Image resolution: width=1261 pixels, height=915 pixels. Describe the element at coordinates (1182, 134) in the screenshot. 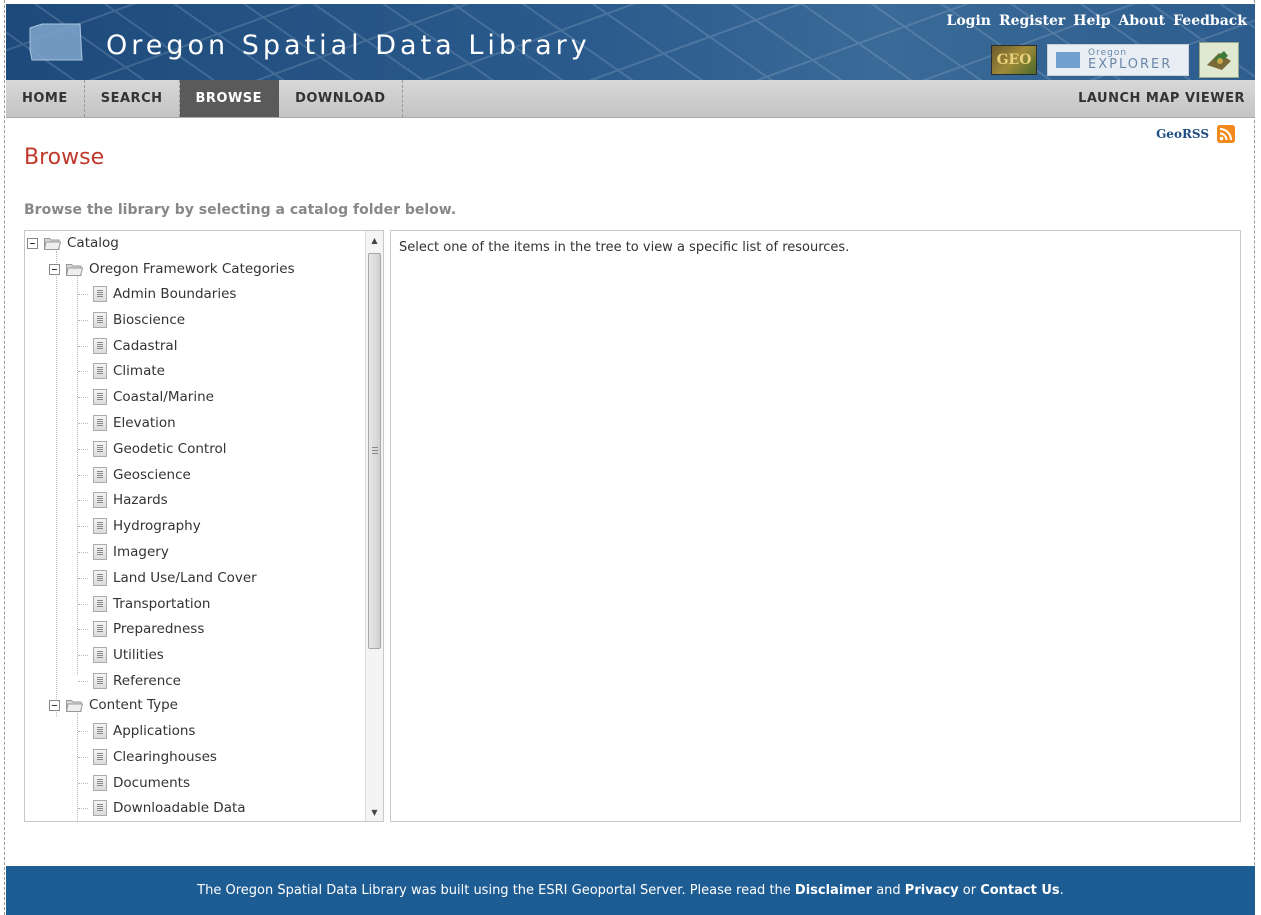

I see `georss-label: GeoRSS` at that location.